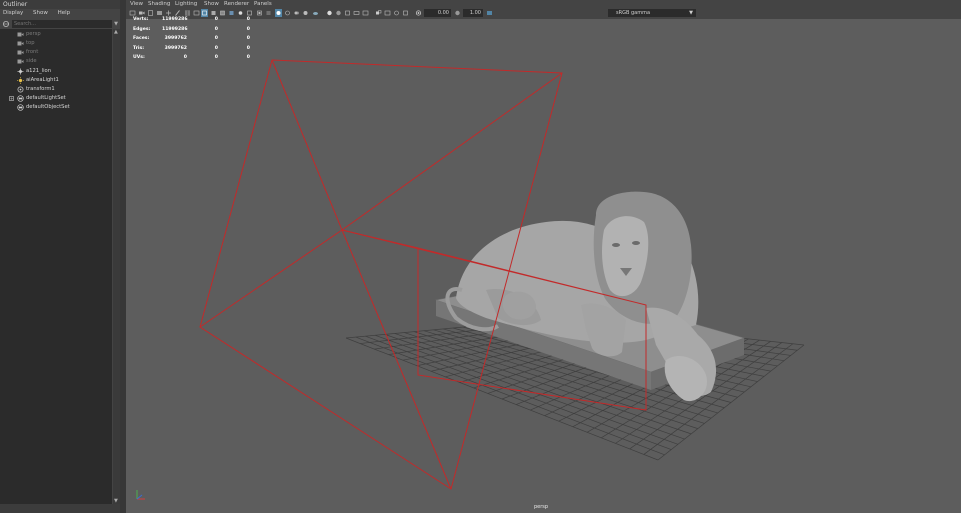  What do you see at coordinates (396, 13) in the screenshot?
I see `xray-joints-icon` at bounding box center [396, 13].